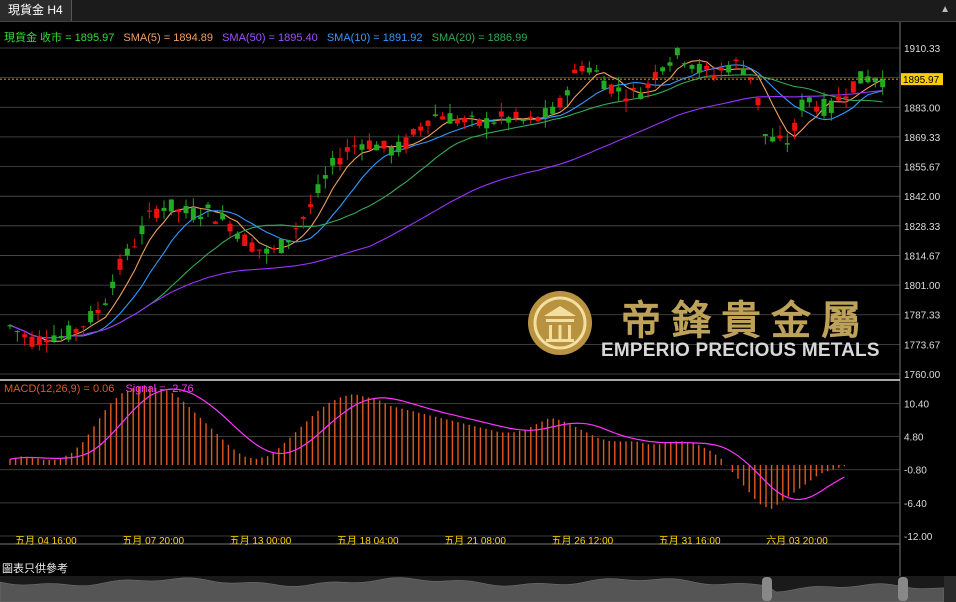  What do you see at coordinates (478, 589) in the screenshot?
I see `chart-scrollbar` at bounding box center [478, 589].